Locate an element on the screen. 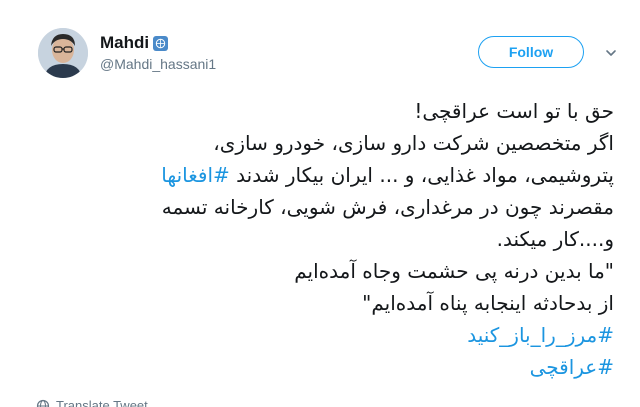  tweet-line: "ما بدین درنه پی حشمت وجاه آمده‌ایم is located at coordinates (454, 271).